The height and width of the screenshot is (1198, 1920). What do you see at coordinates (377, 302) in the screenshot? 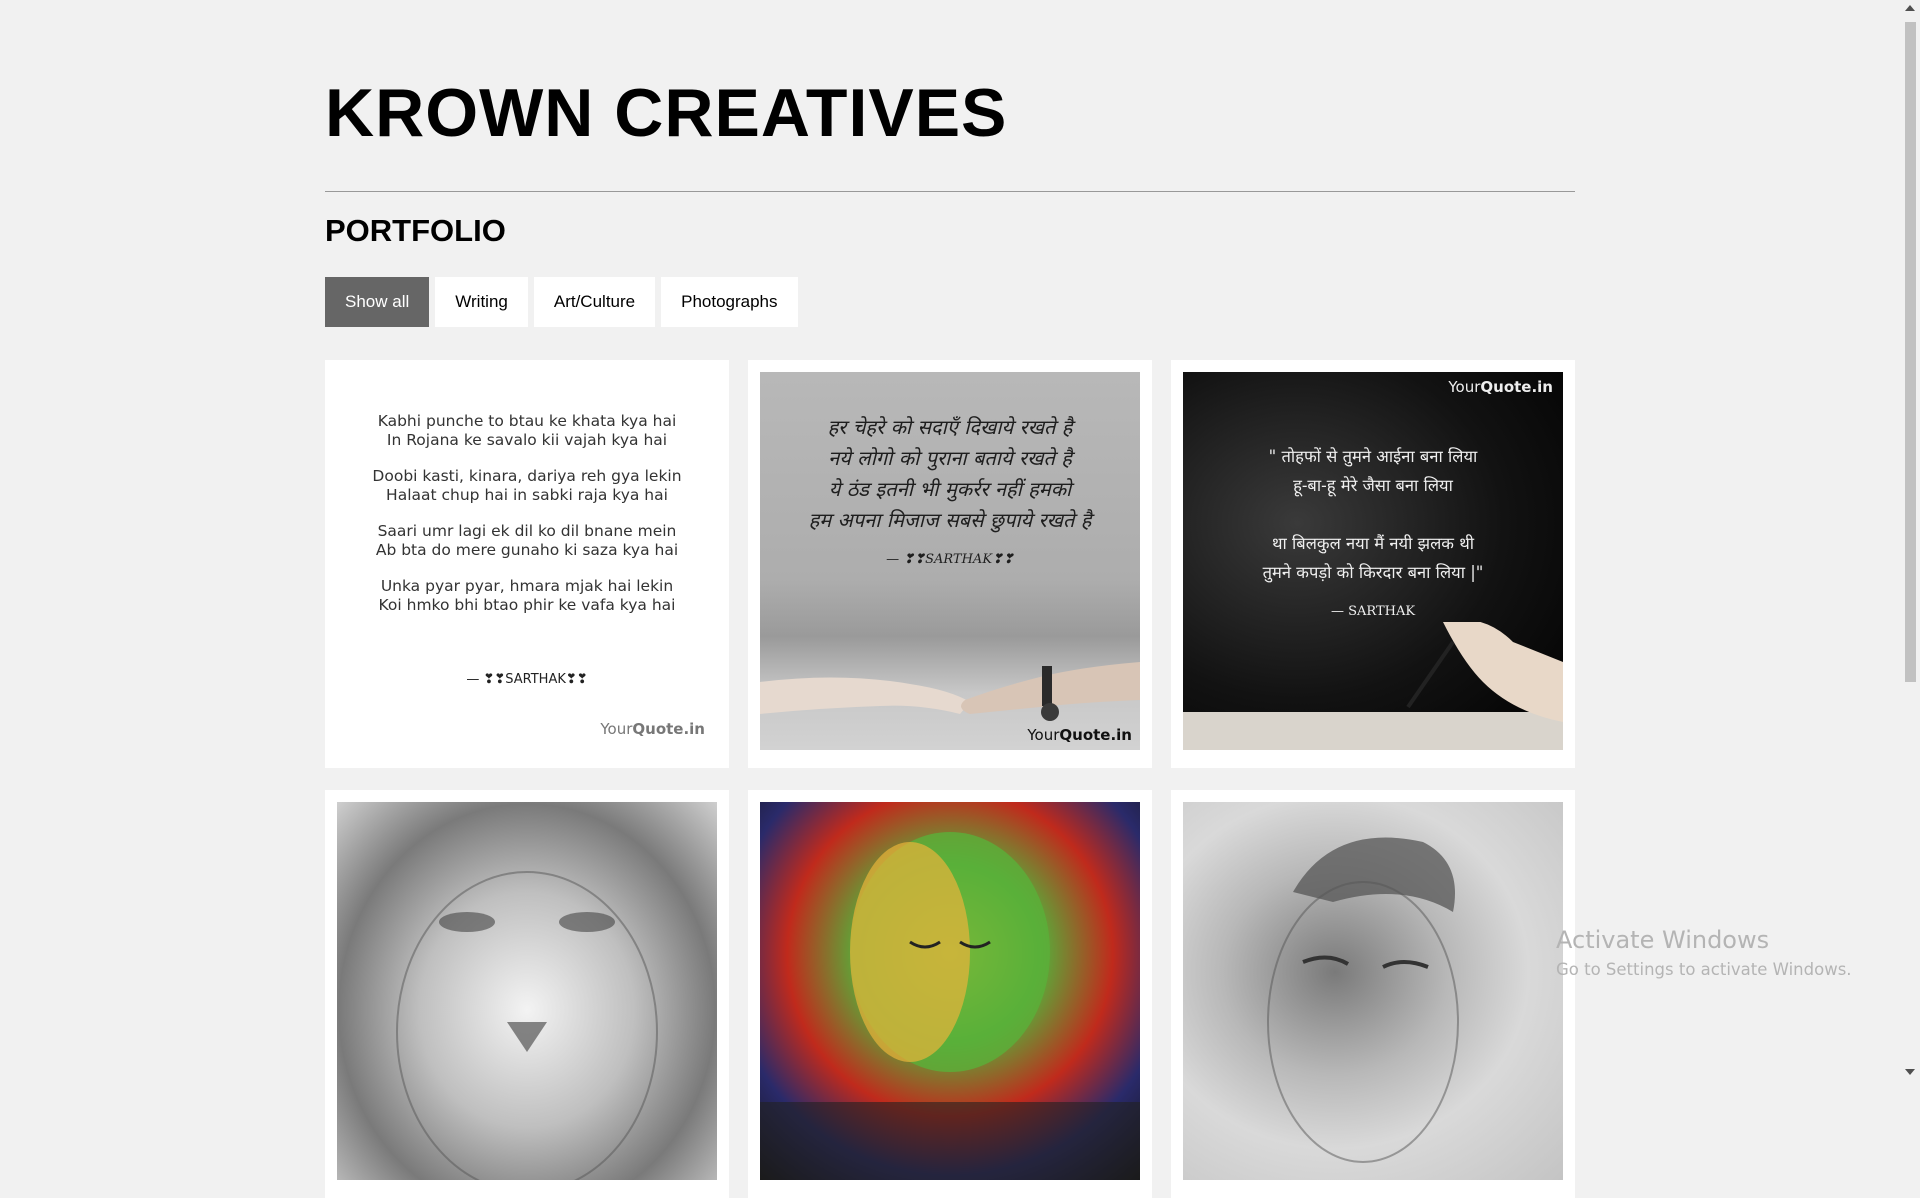
I see `filter-show-all-button: Show all` at bounding box center [377, 302].